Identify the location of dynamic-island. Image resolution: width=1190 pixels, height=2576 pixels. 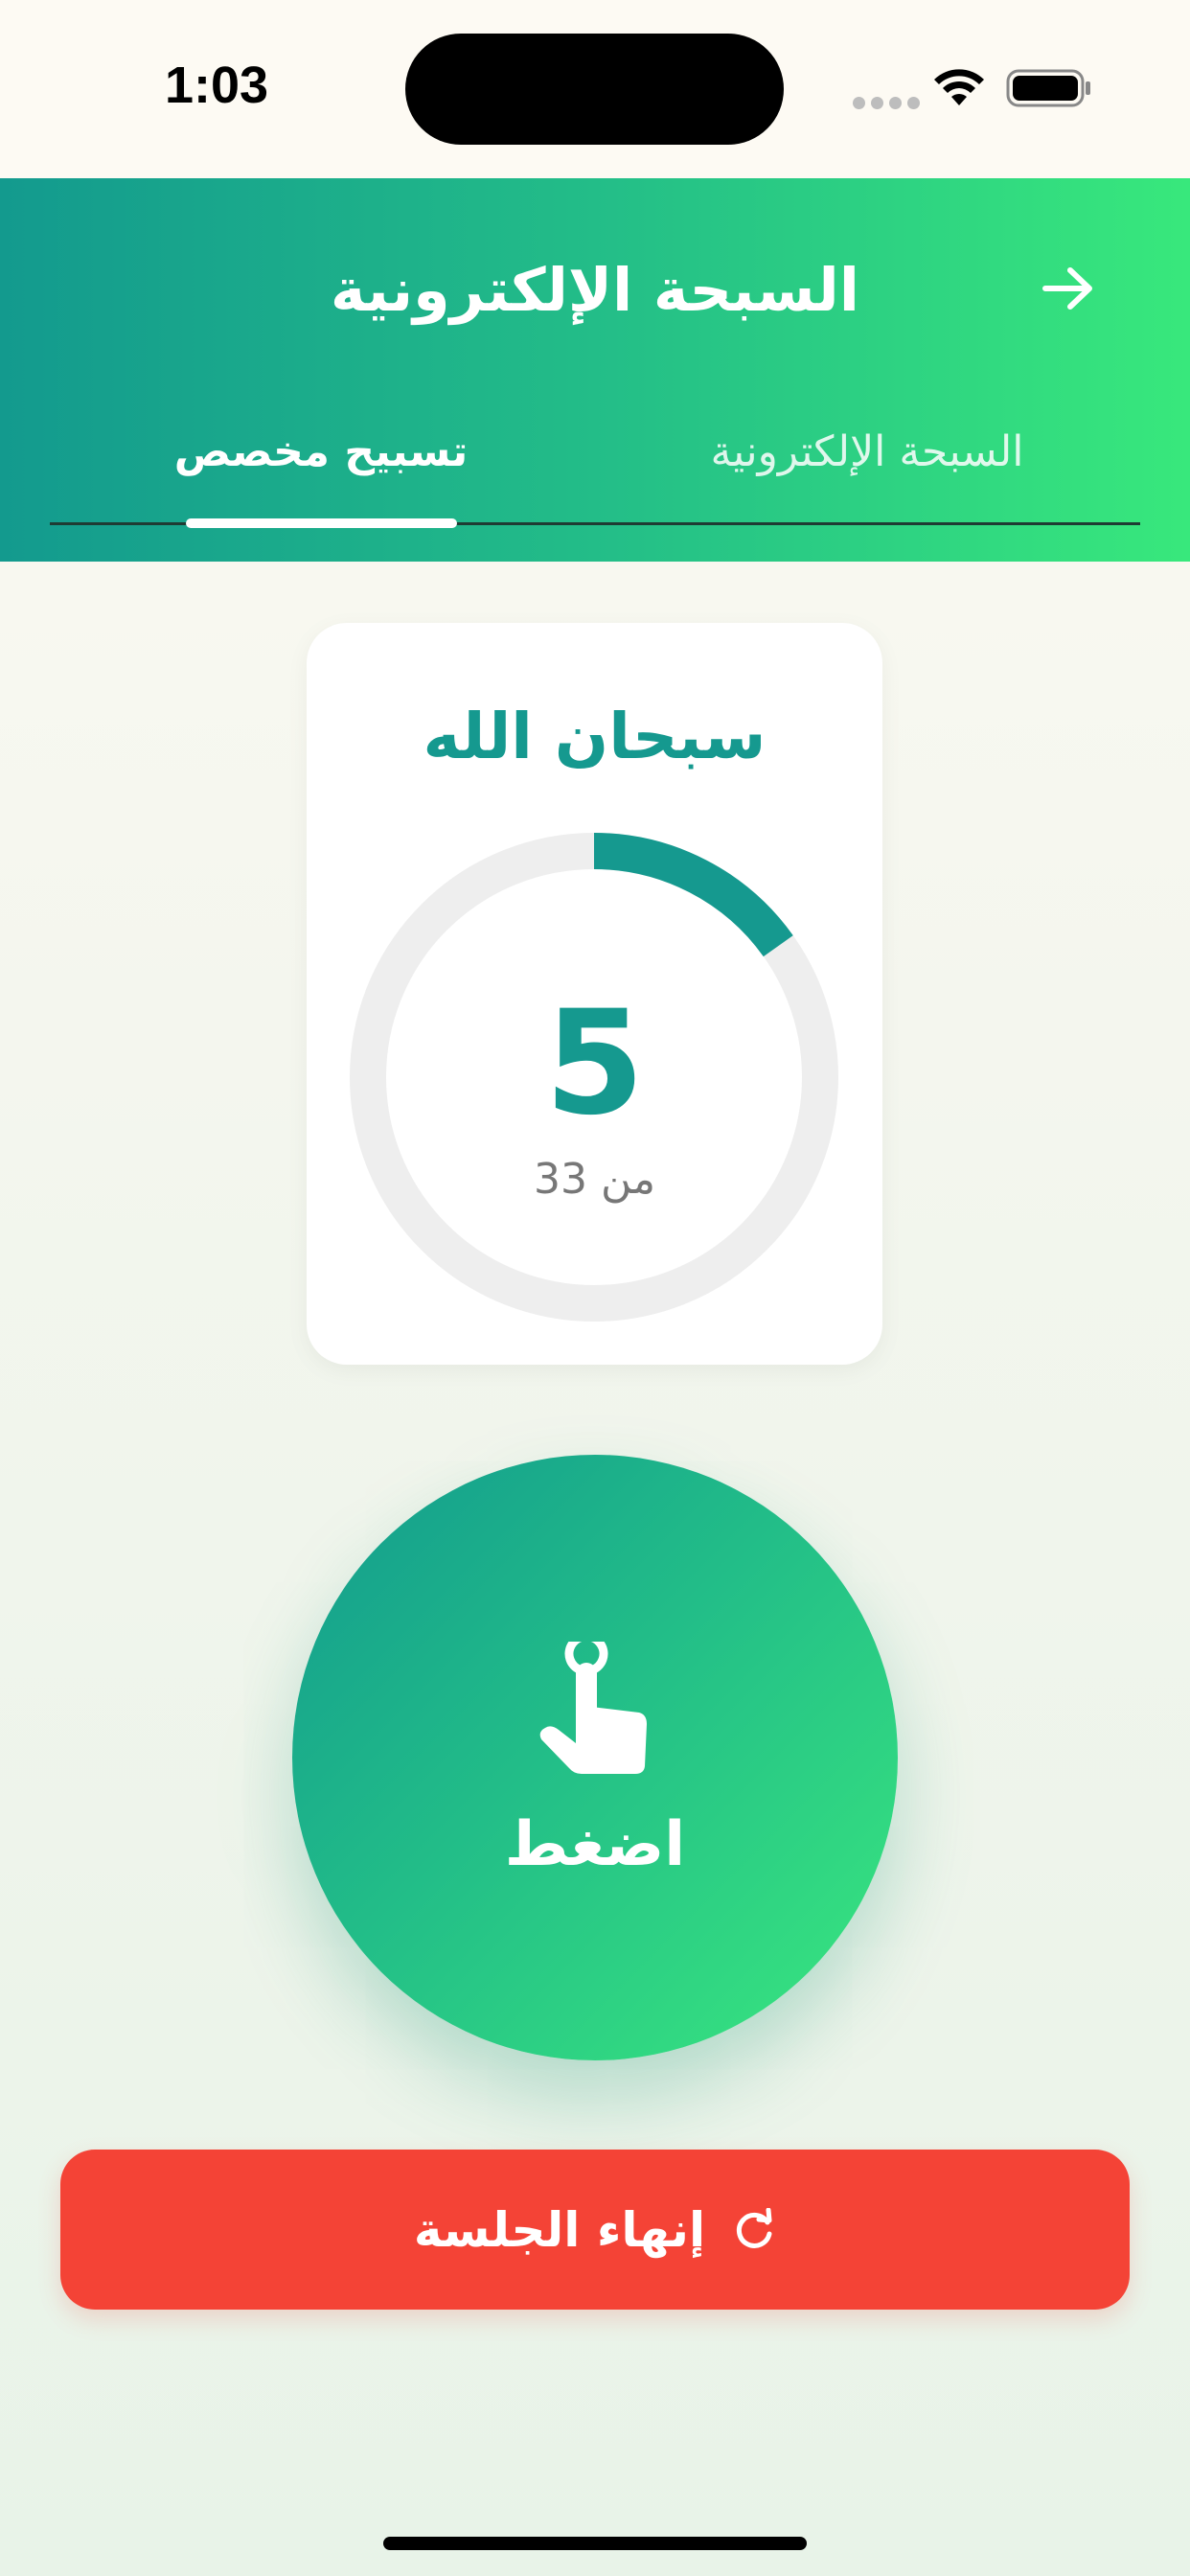
(594, 89).